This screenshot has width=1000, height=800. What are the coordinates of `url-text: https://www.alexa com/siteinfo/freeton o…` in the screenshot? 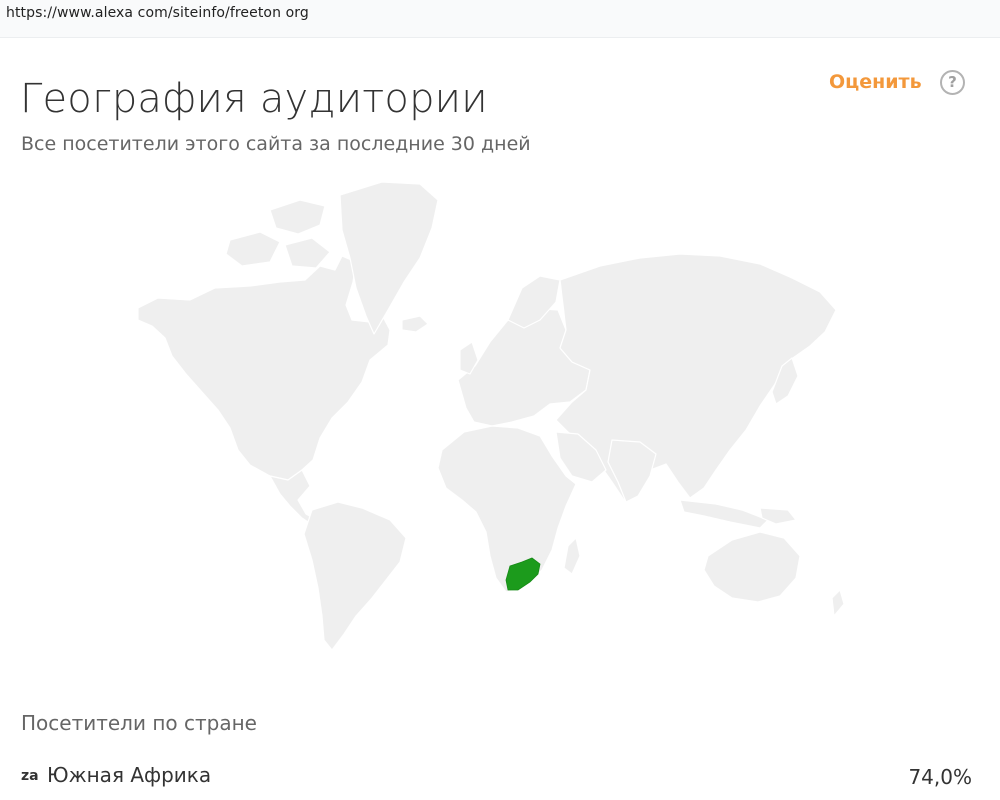 It's located at (157, 13).